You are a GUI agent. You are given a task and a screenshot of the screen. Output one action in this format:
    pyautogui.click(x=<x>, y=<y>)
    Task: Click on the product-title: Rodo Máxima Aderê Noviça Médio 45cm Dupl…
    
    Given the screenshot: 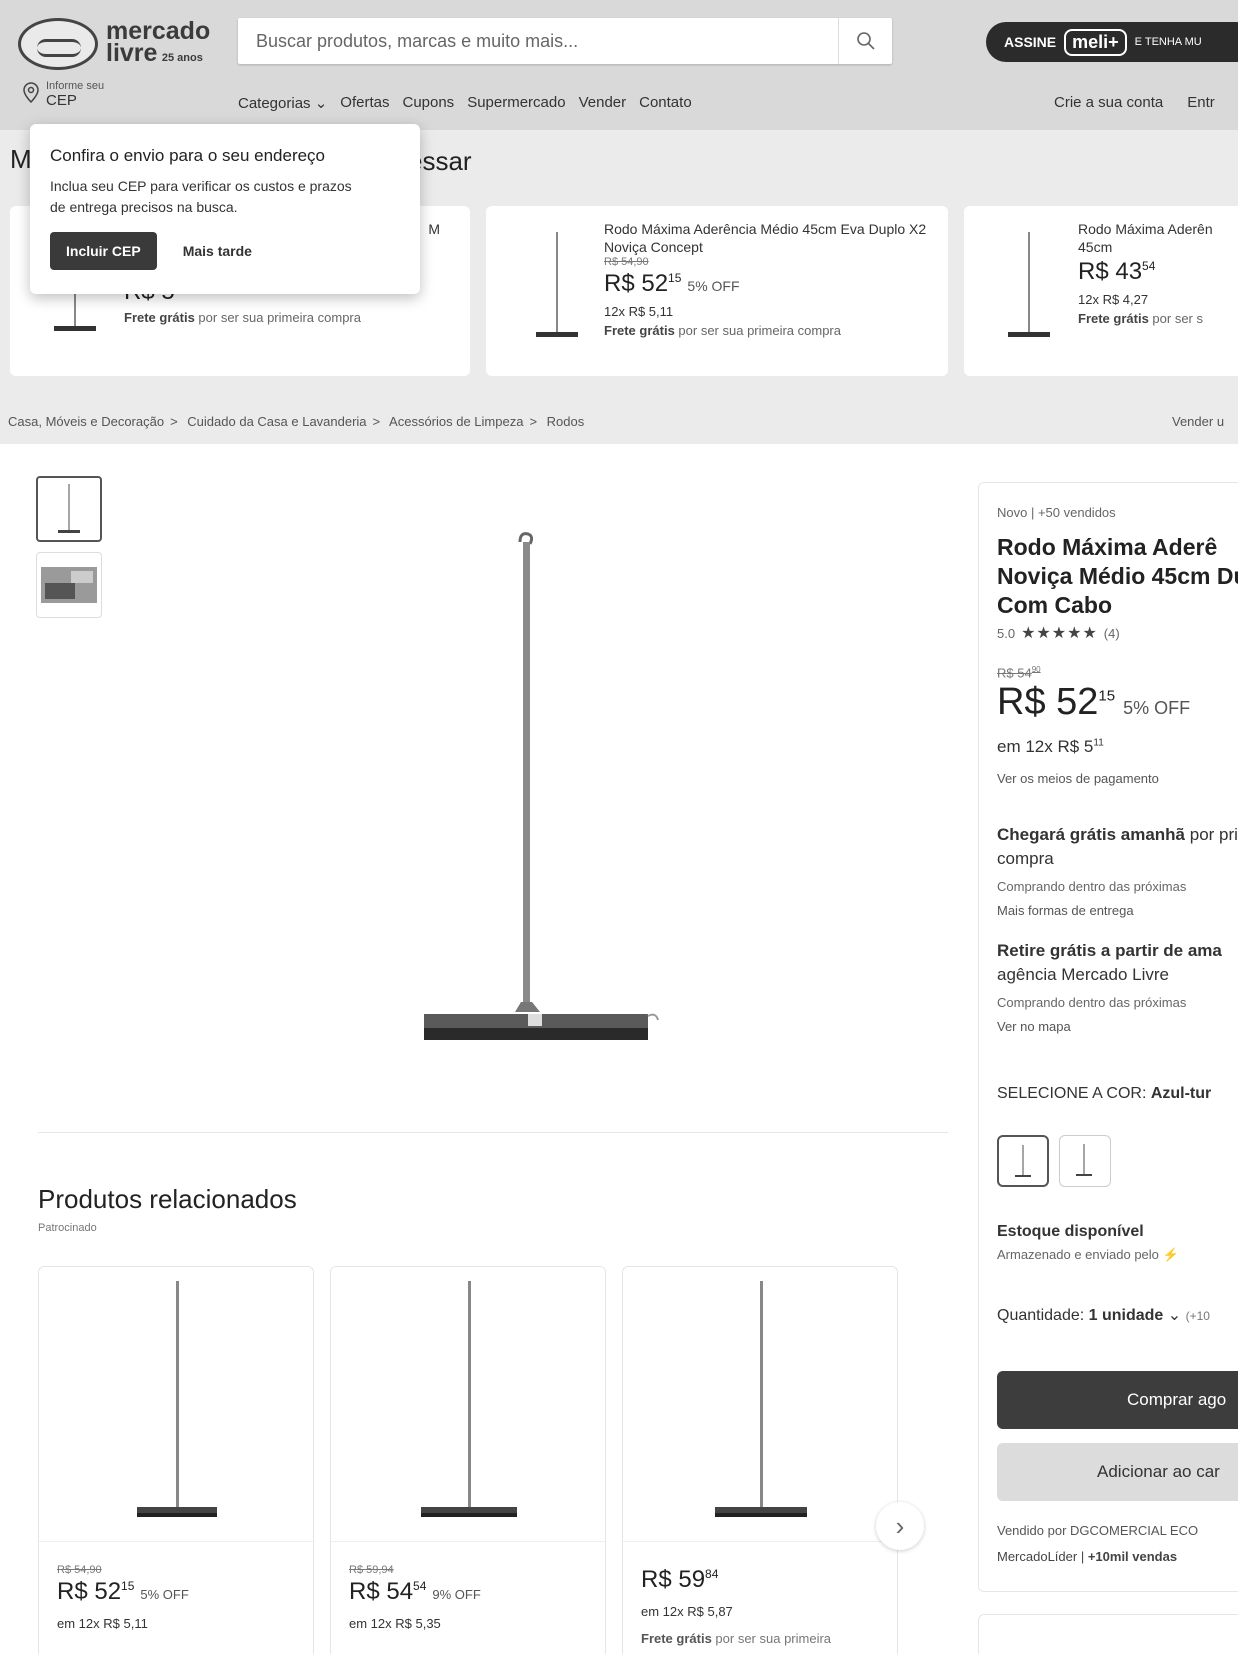 What is the action you would take?
    pyautogui.click(x=1117, y=576)
    